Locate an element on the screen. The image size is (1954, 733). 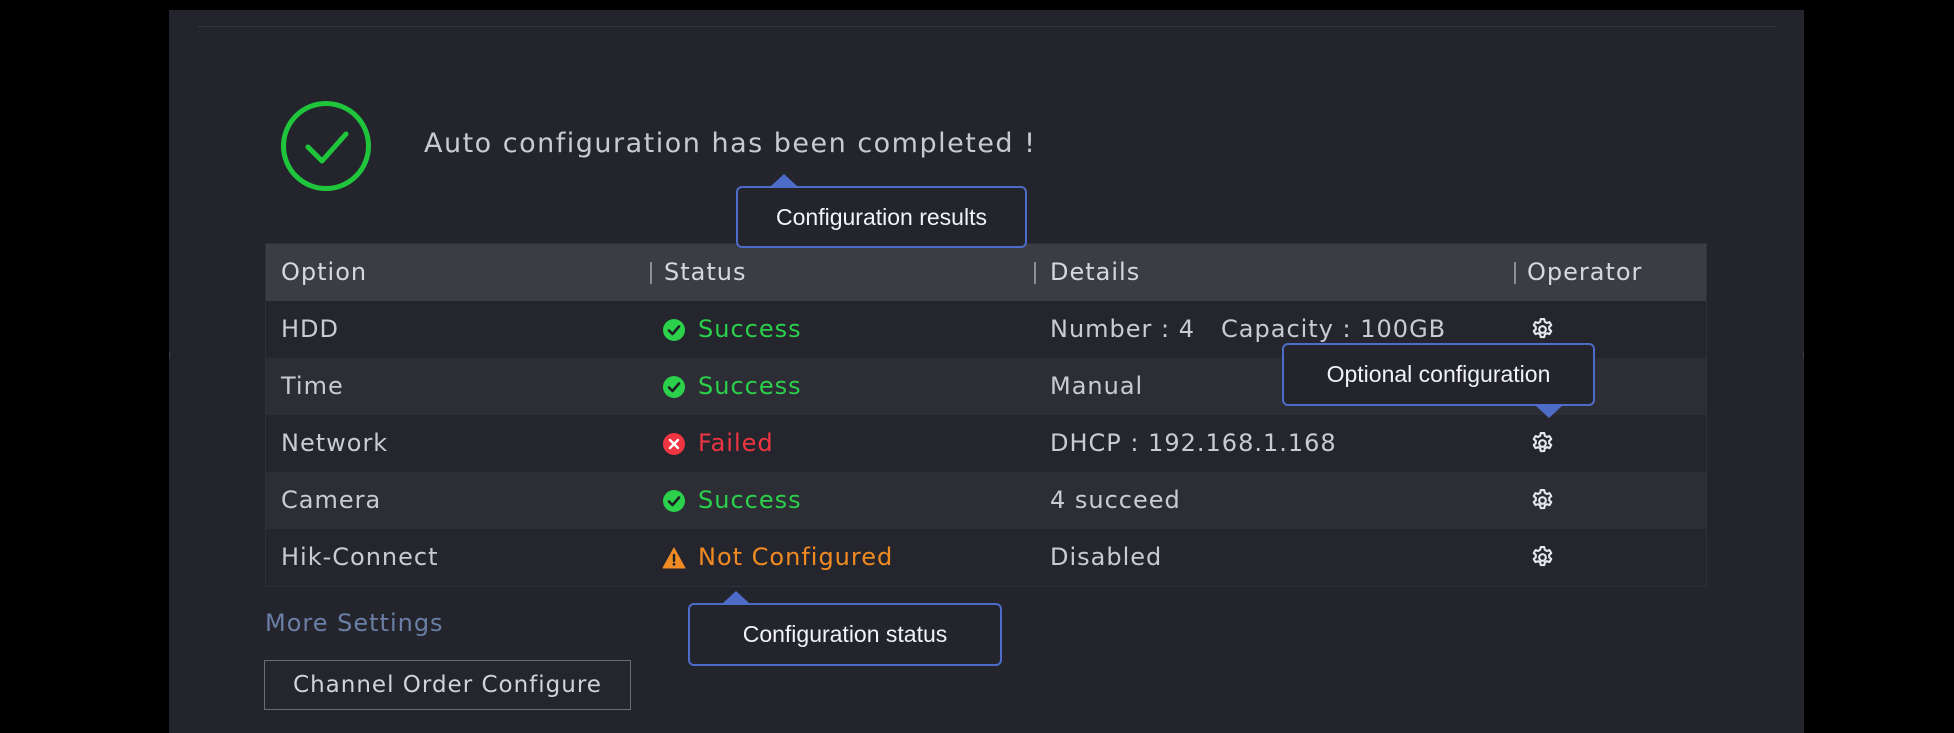
panel-edge-mark-left is located at coordinates (169, 355).